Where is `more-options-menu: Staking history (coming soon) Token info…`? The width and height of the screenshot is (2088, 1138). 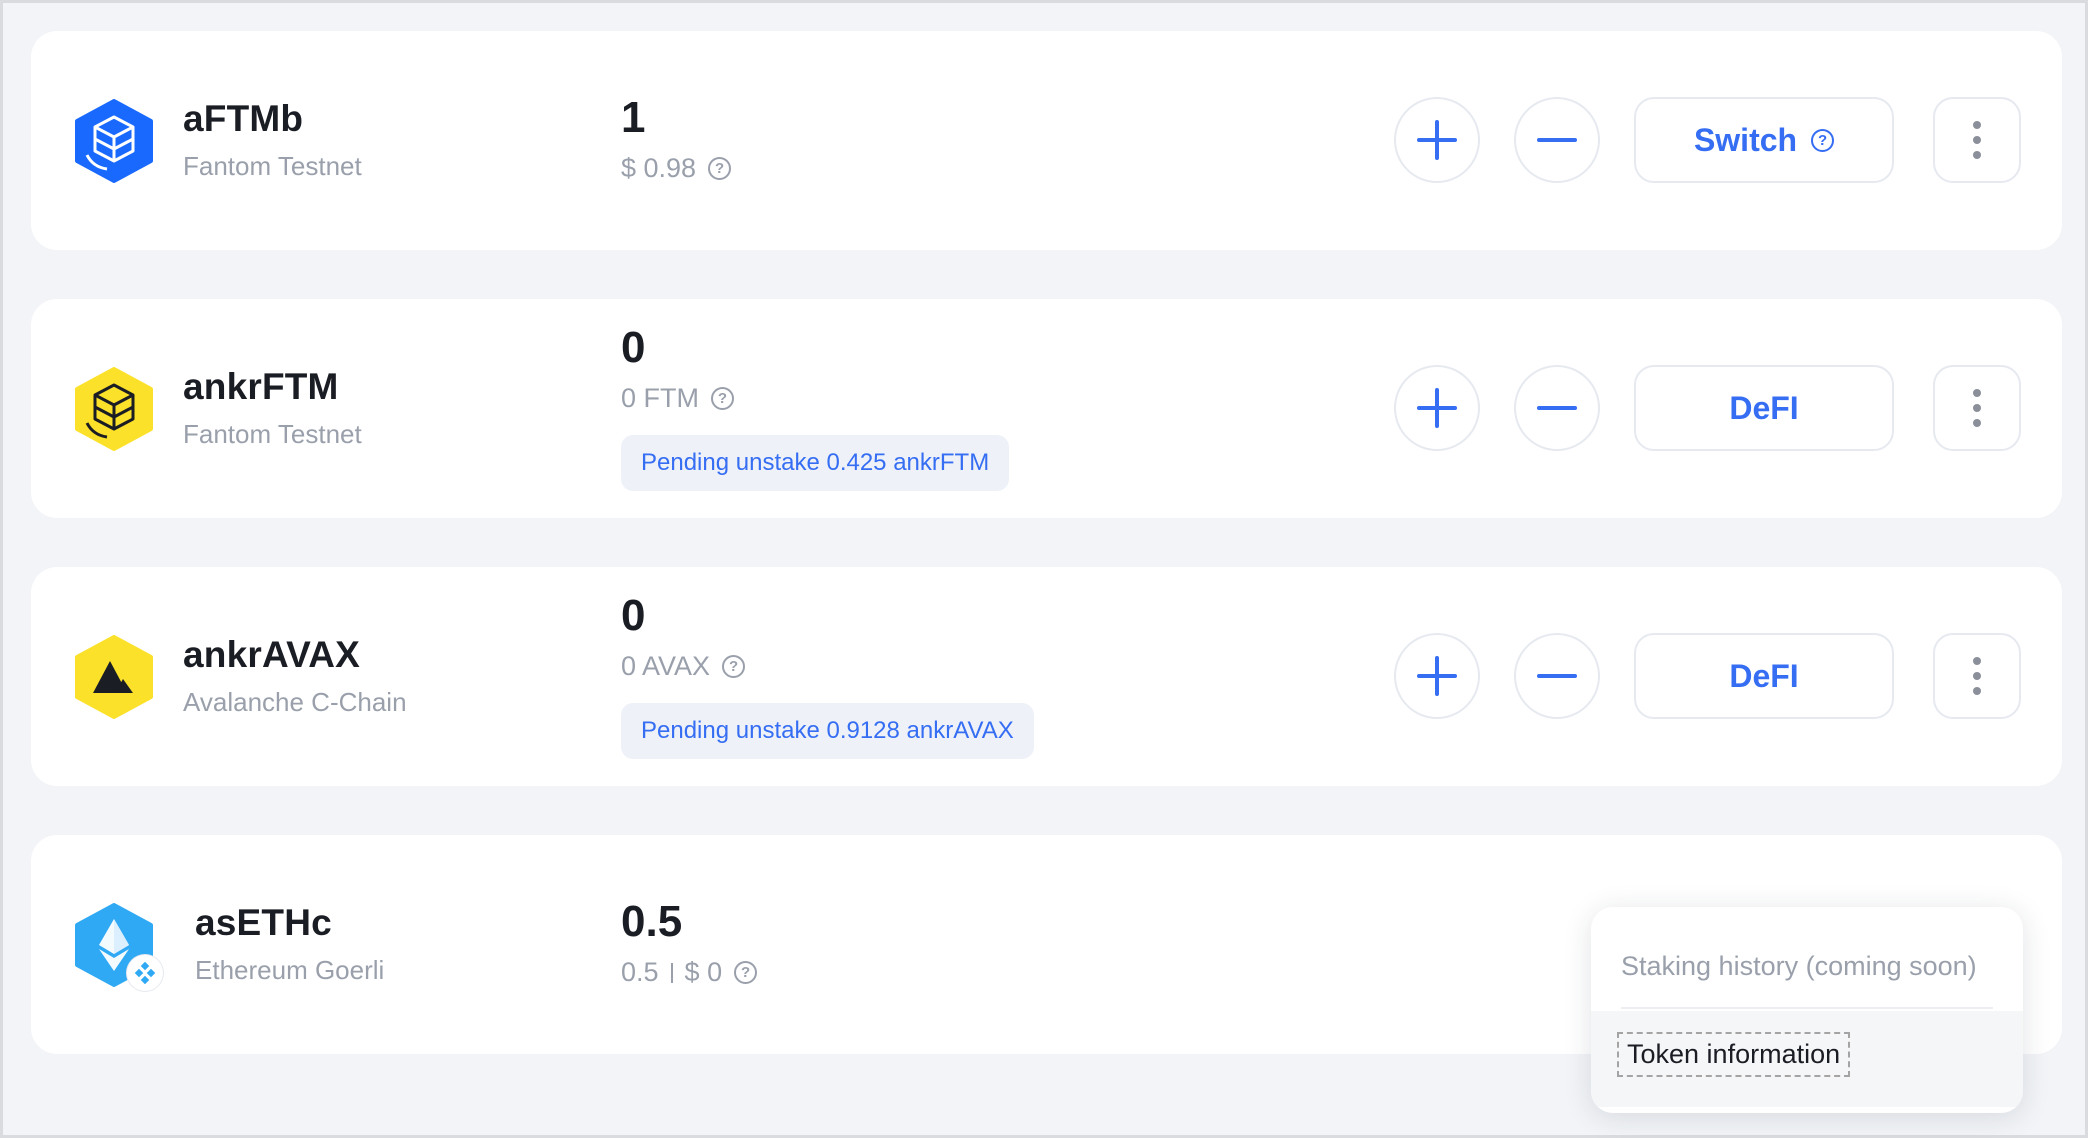
more-options-menu: Staking history (coming soon) Token info… is located at coordinates (1807, 1010).